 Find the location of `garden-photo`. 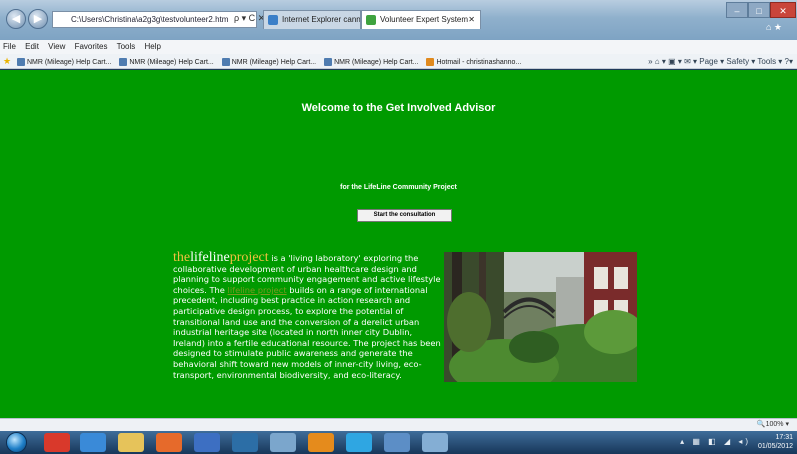

garden-photo is located at coordinates (540, 317).